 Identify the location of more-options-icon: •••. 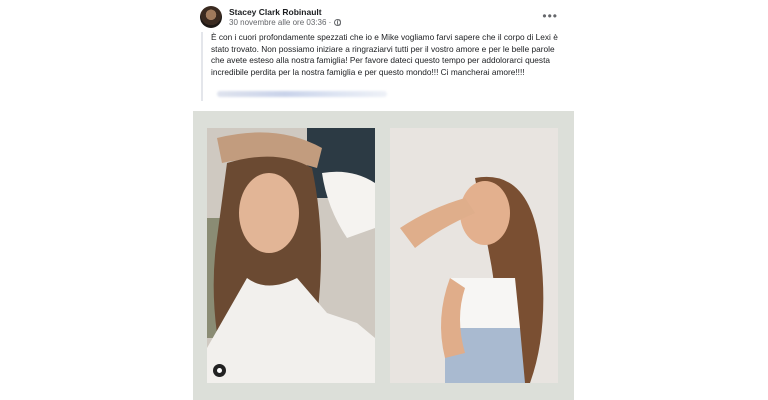
(550, 16).